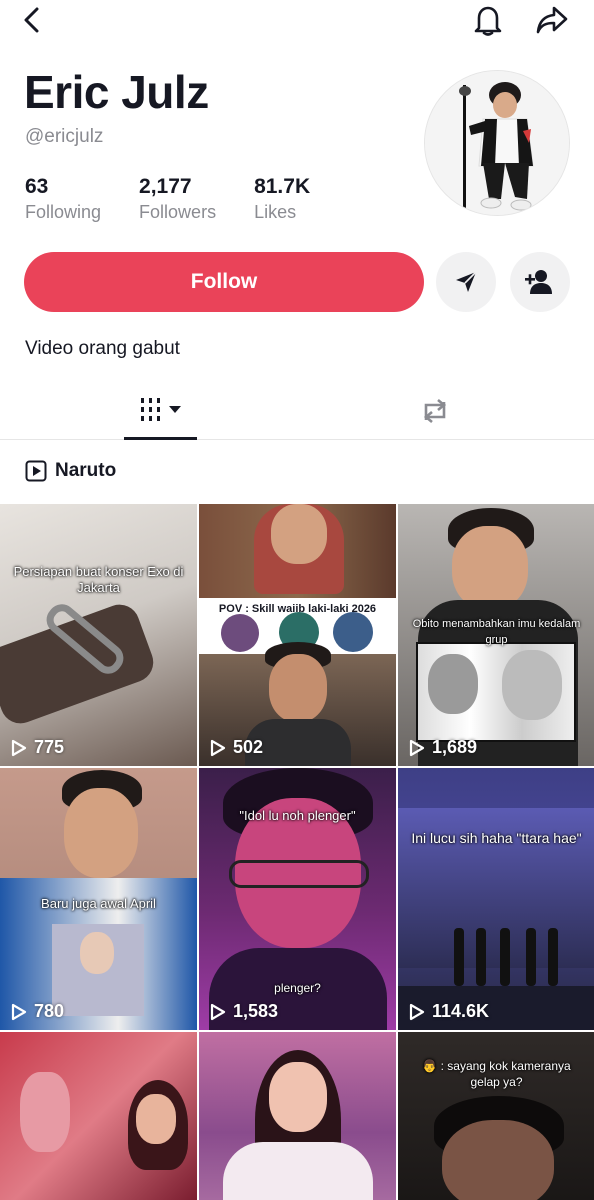 The image size is (594, 1200). I want to click on add-user-icon, so click(538, 282).